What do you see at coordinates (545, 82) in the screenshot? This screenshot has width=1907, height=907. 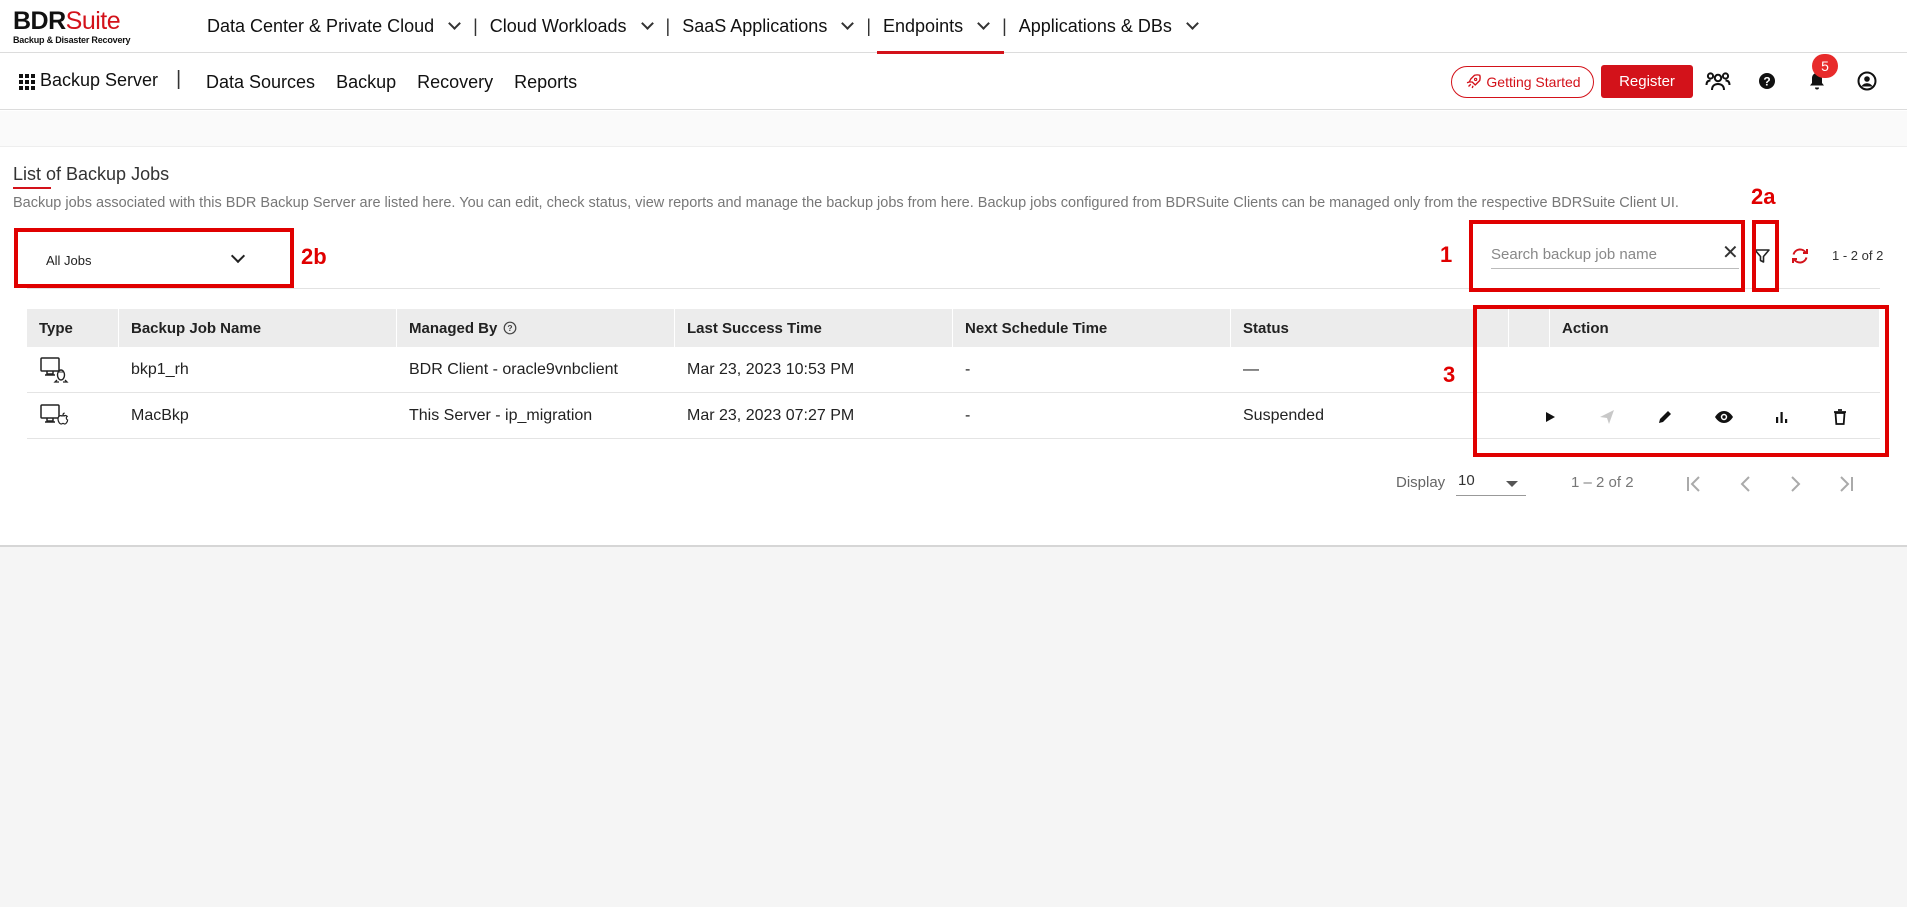 I see `subnav-reports: Reports` at bounding box center [545, 82].